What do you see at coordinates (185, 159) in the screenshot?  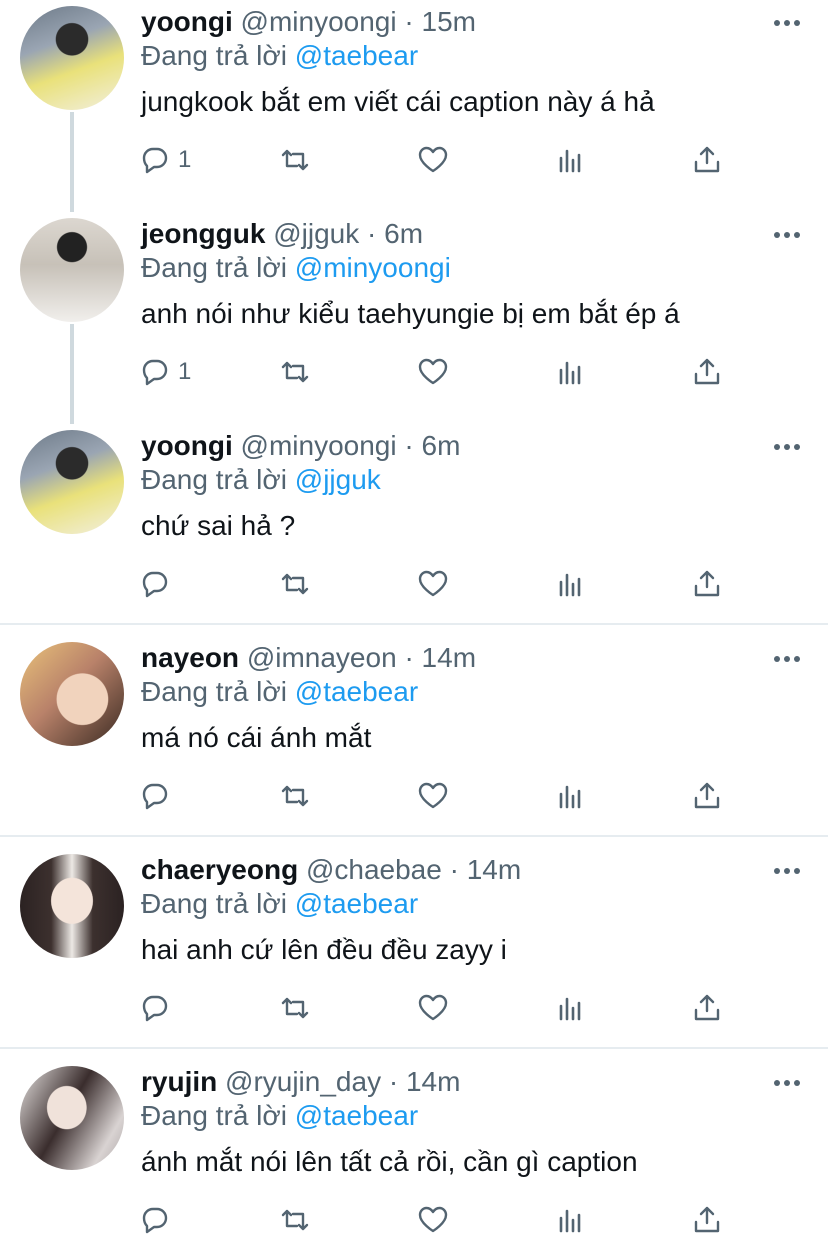 I see `reply-count: 1` at bounding box center [185, 159].